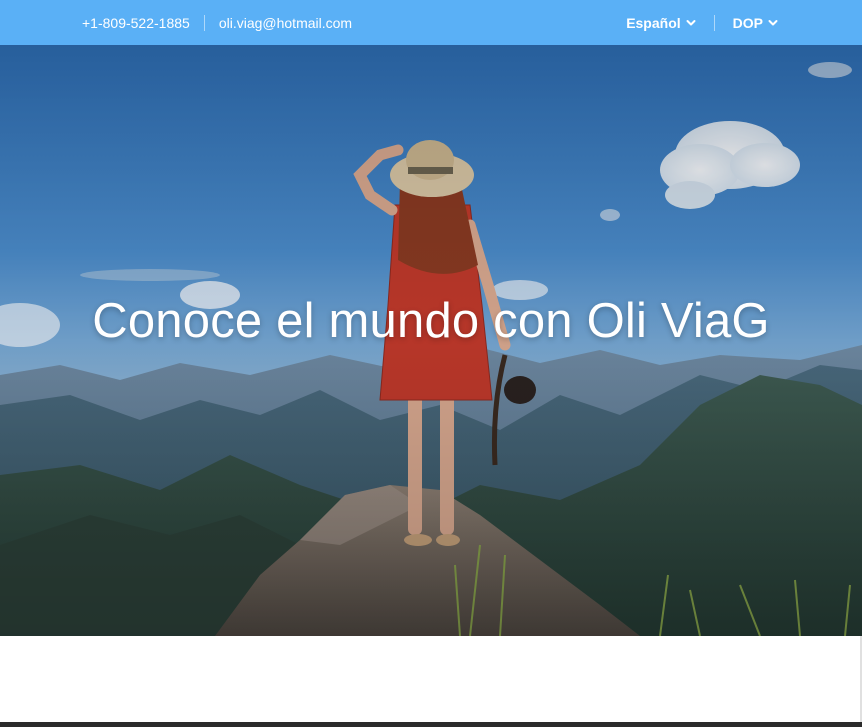 The height and width of the screenshot is (727, 862). I want to click on topbar-selectors: Español DOP, so click(702, 22).